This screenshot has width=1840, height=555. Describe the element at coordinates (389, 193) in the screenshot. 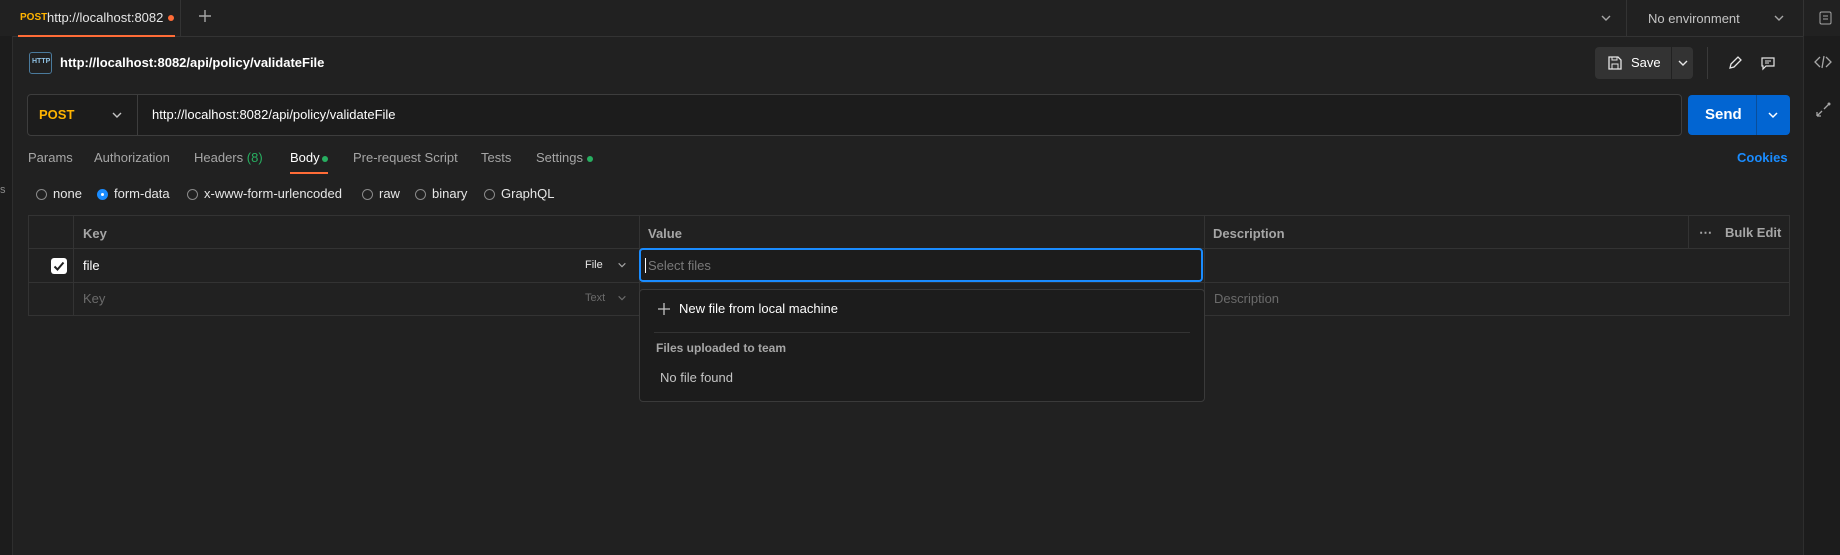

I see `radio-raw-label: raw` at that location.